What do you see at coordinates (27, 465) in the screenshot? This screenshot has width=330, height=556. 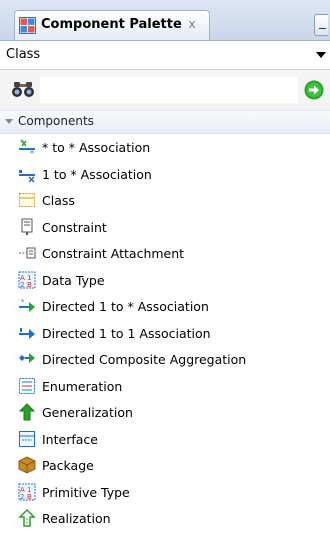 I see `package-icon` at bounding box center [27, 465].